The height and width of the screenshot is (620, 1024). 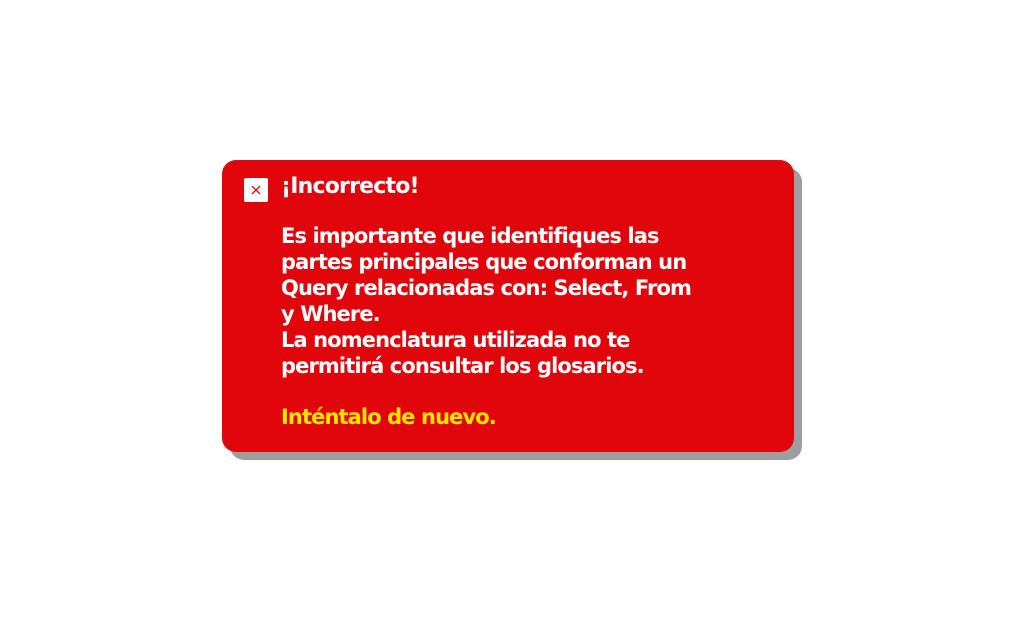 What do you see at coordinates (470, 236) in the screenshot?
I see `message-line: Es importante que identifiques las` at bounding box center [470, 236].